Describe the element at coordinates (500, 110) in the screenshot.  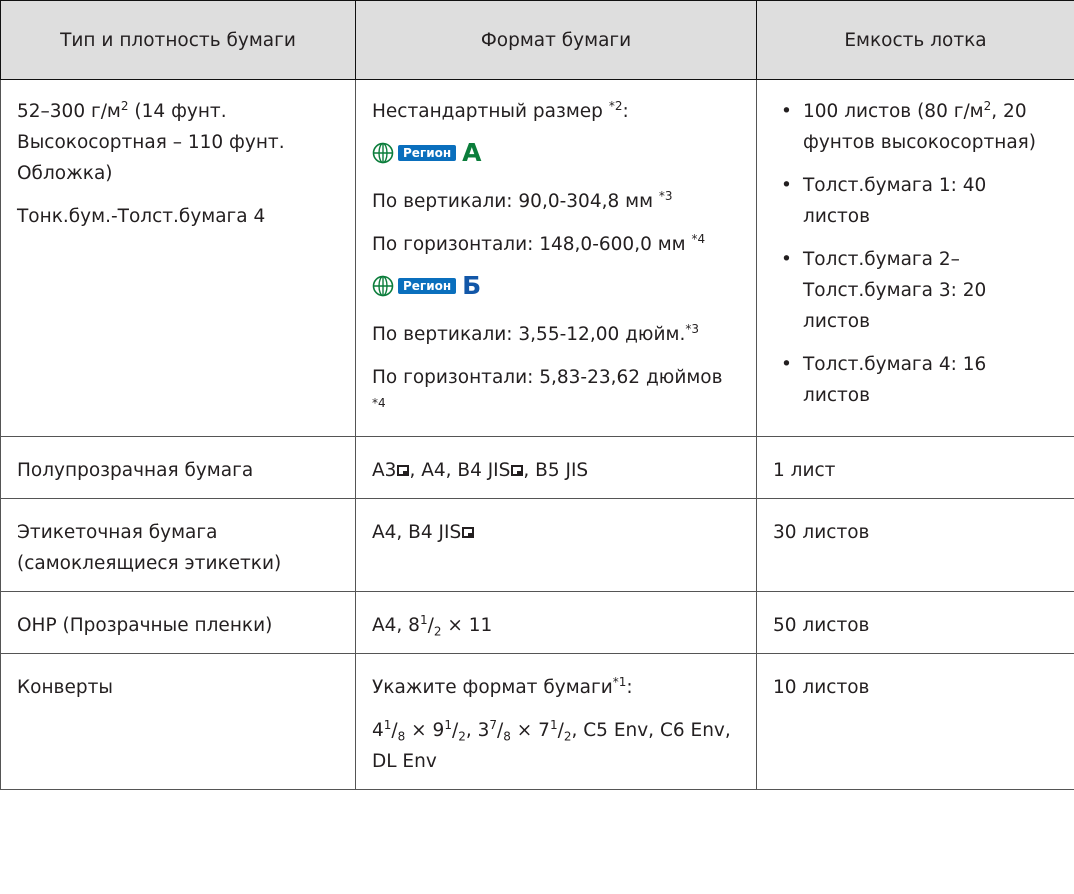
I see `custom-size-intro: Нестандартный размер *2:` at that location.